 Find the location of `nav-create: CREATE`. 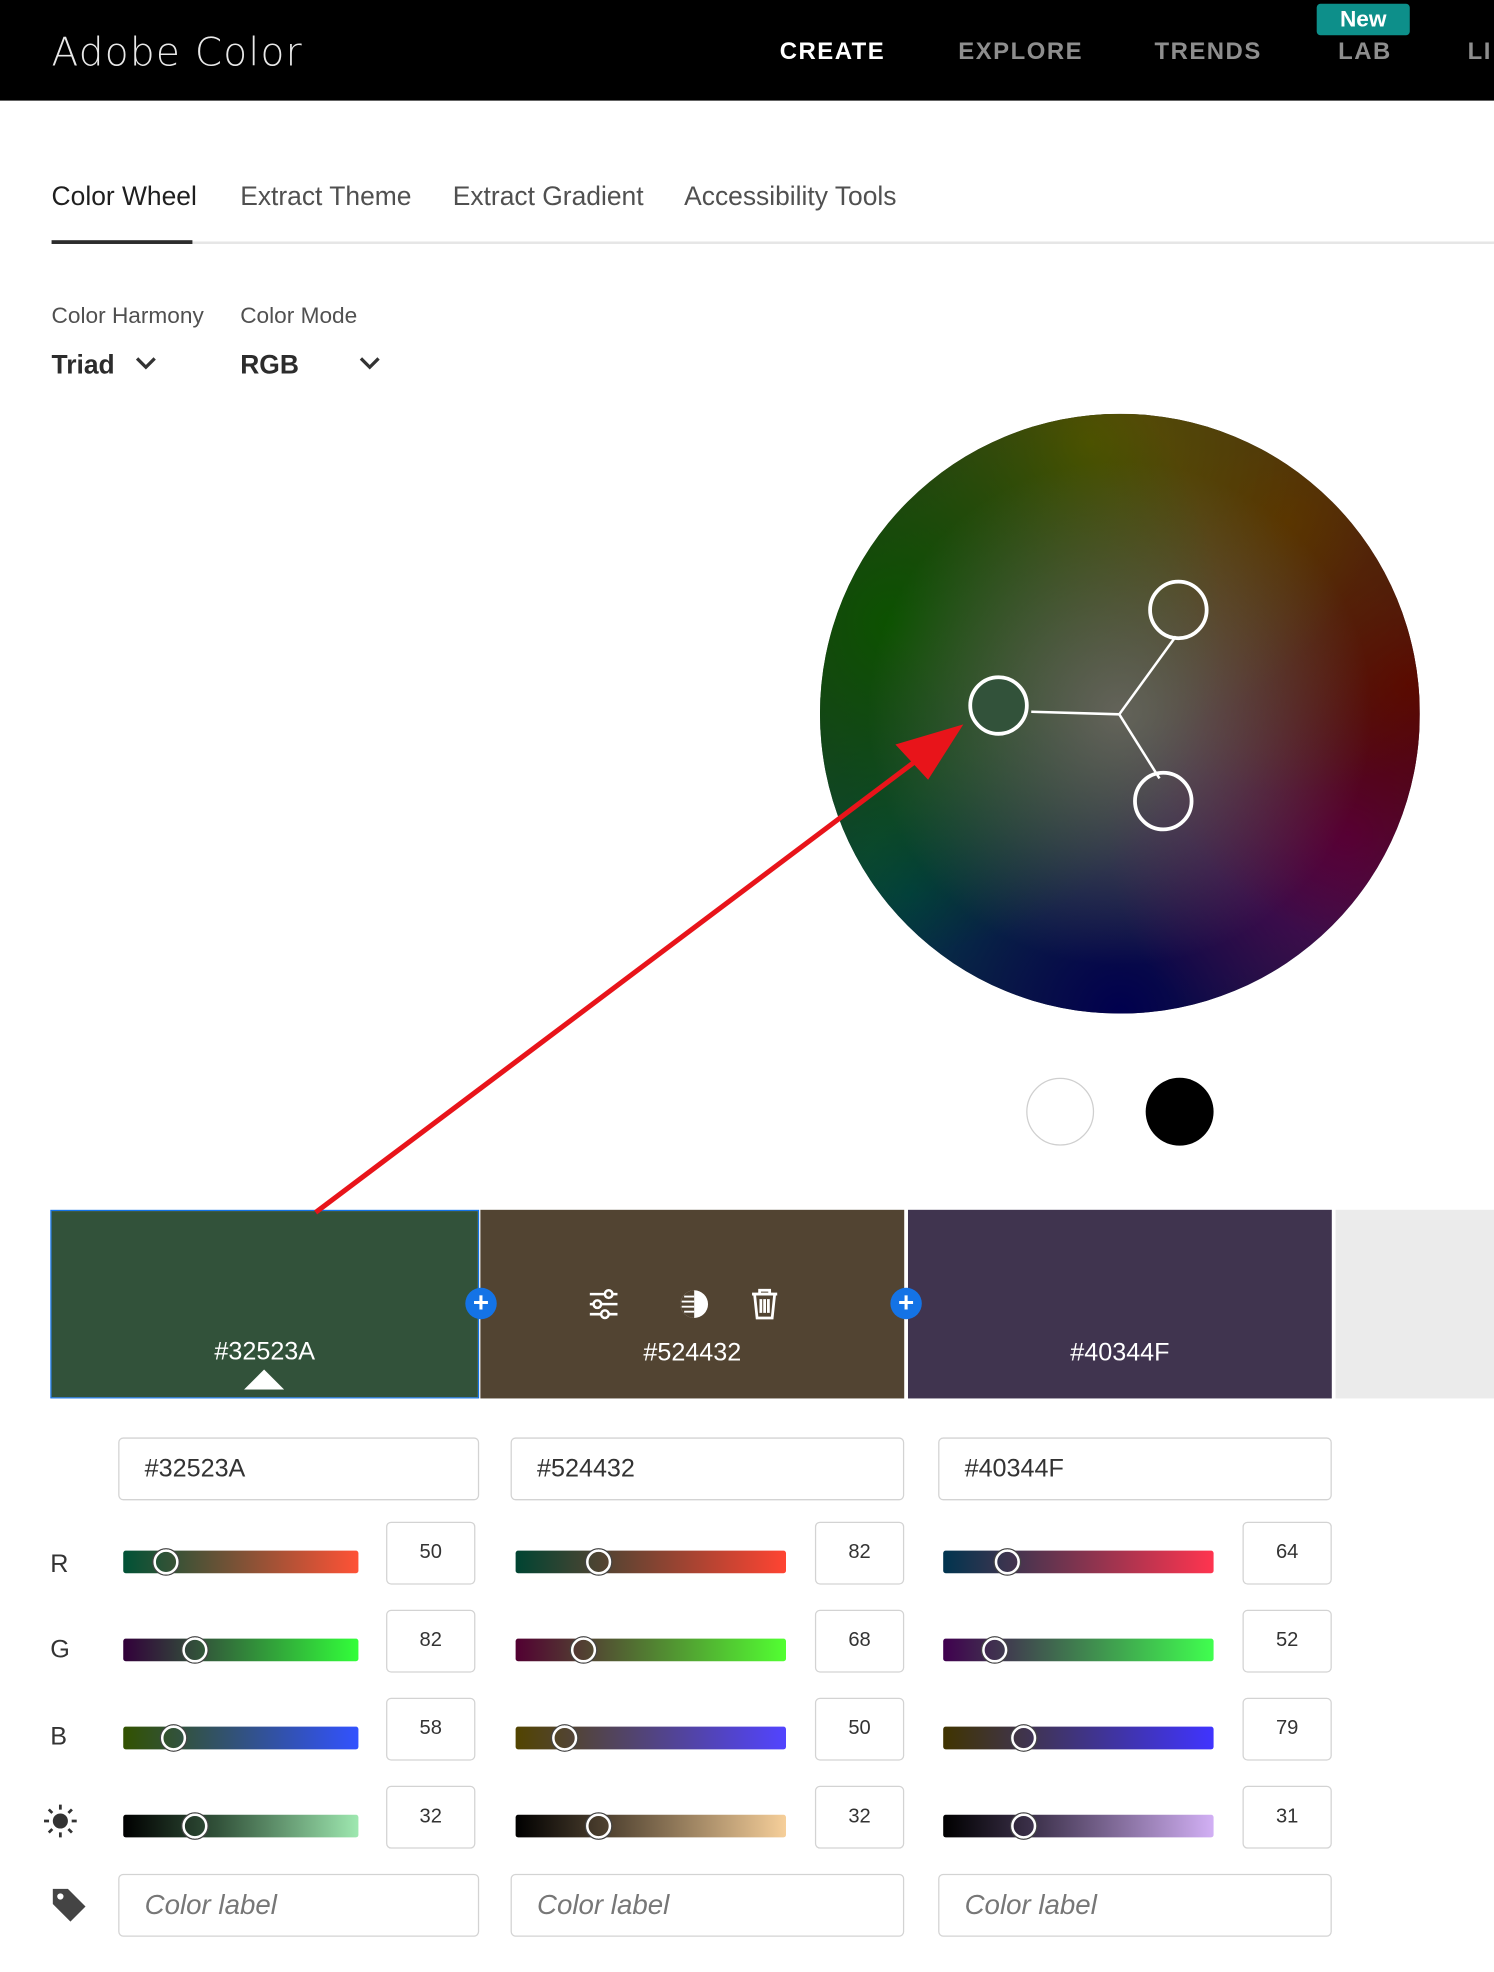

nav-create: CREATE is located at coordinates (833, 53).